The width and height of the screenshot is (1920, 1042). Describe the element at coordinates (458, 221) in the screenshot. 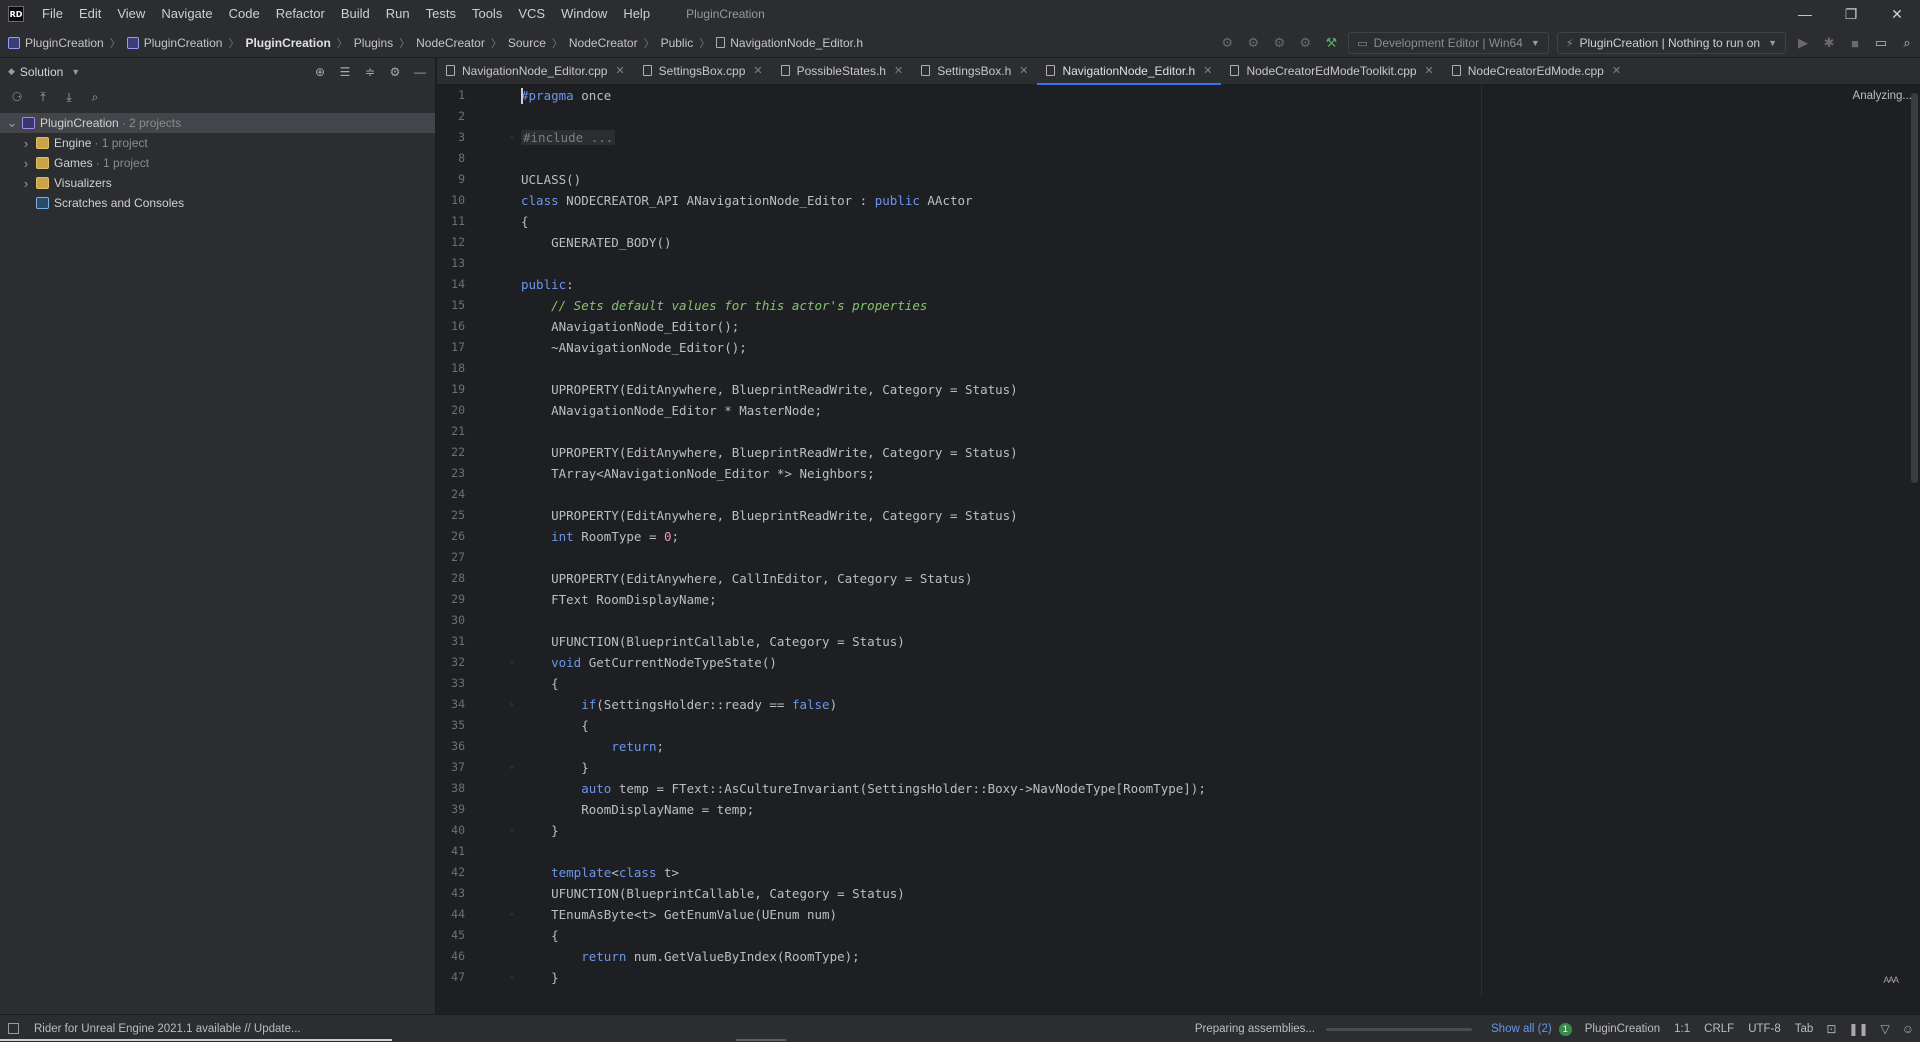

I see `line-number: 11` at that location.